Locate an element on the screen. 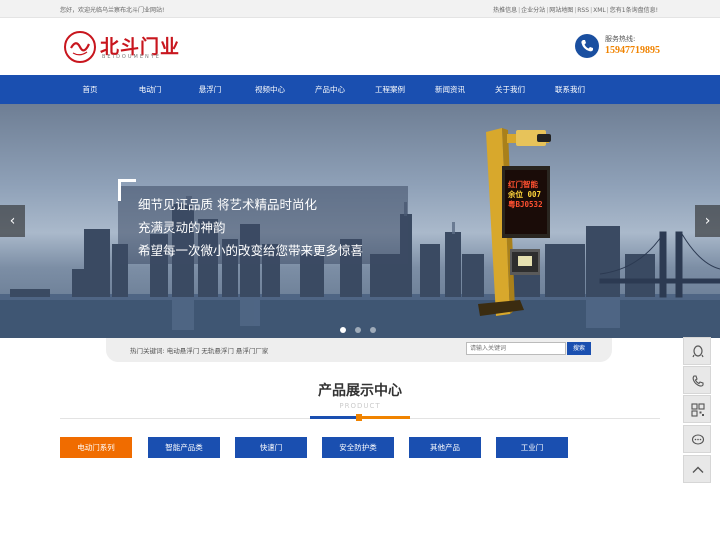 The height and width of the screenshot is (540, 720). side-phone-button is located at coordinates (697, 380).